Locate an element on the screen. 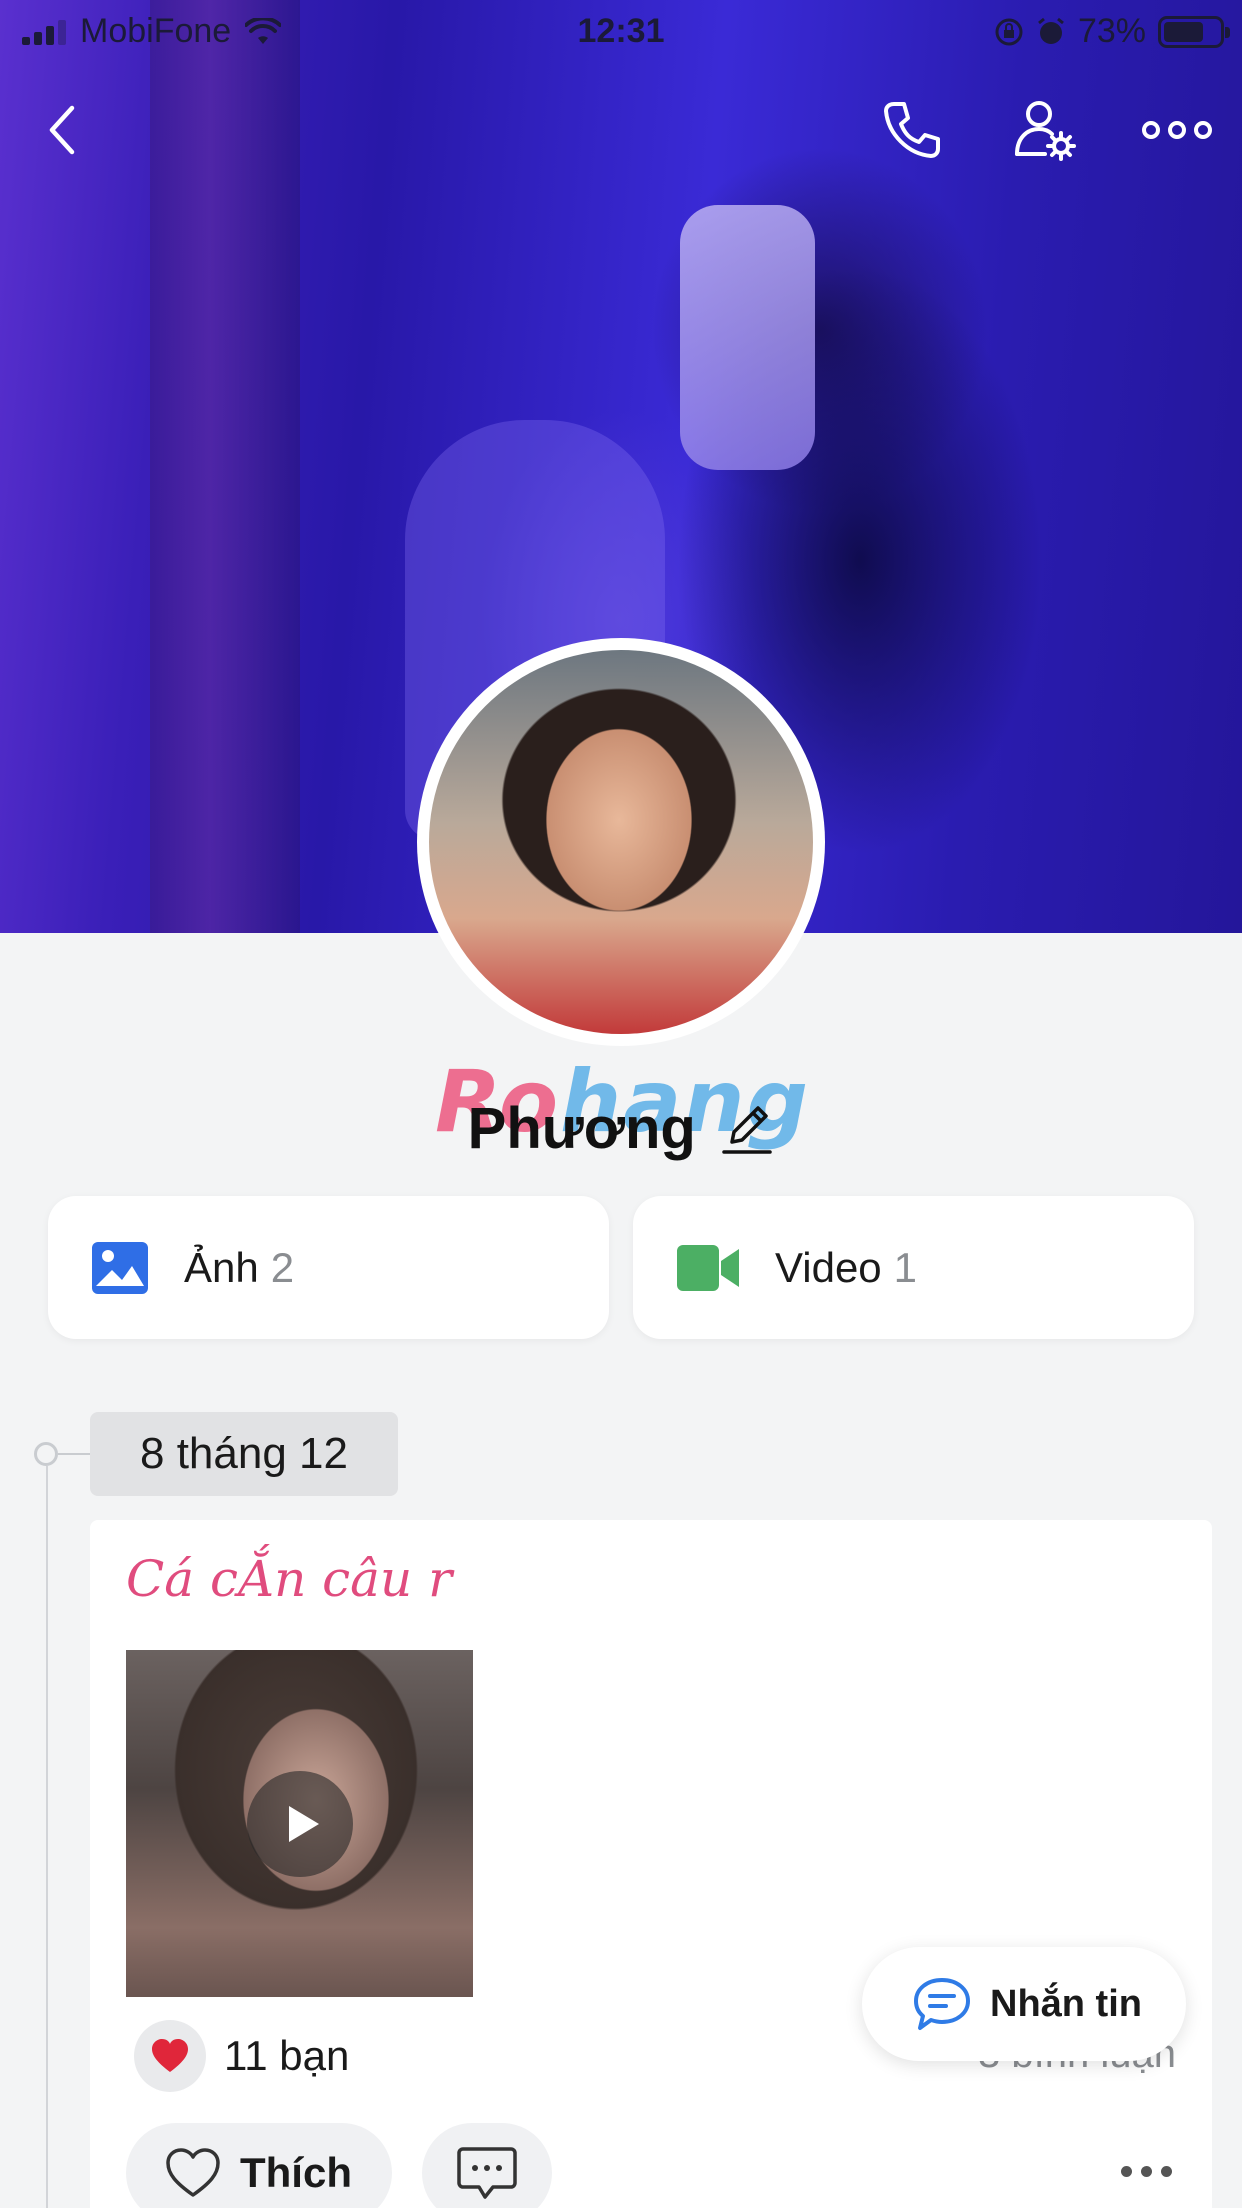  videos-card: Video 1 is located at coordinates (913, 1267).